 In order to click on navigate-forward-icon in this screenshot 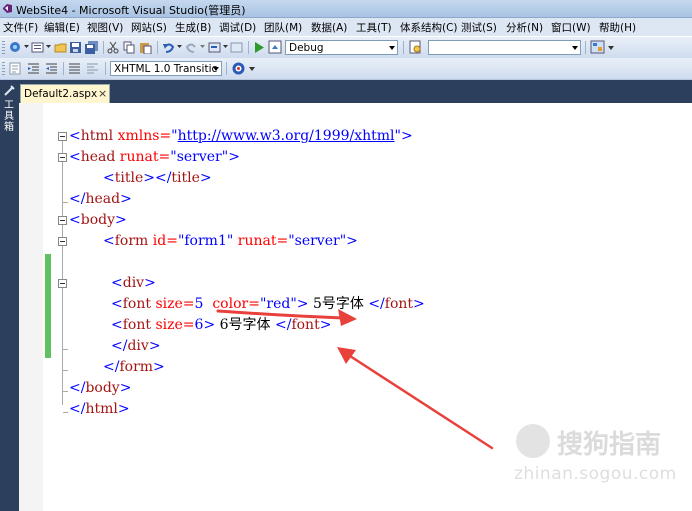, I will do `click(236, 47)`.